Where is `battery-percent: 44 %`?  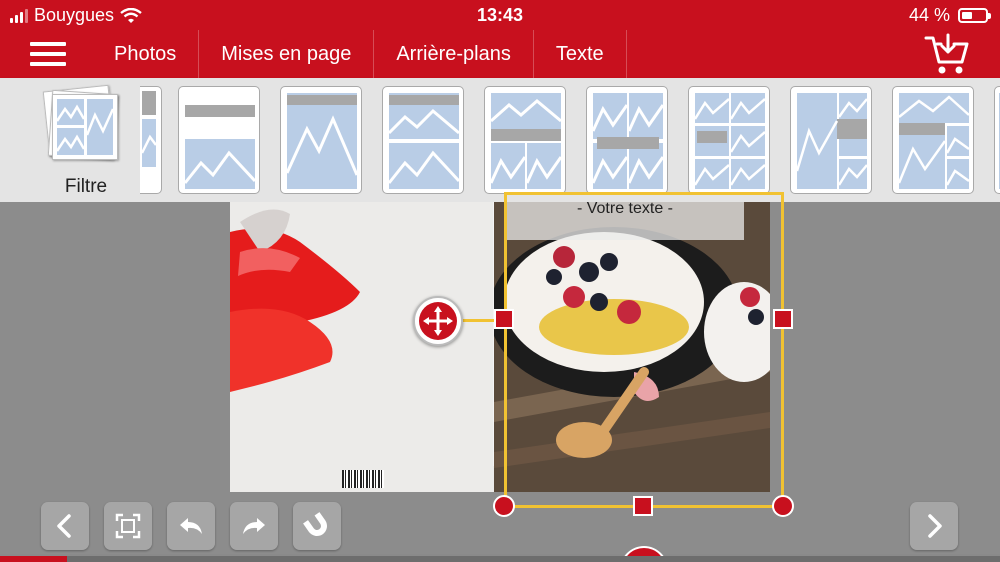 battery-percent: 44 % is located at coordinates (929, 15).